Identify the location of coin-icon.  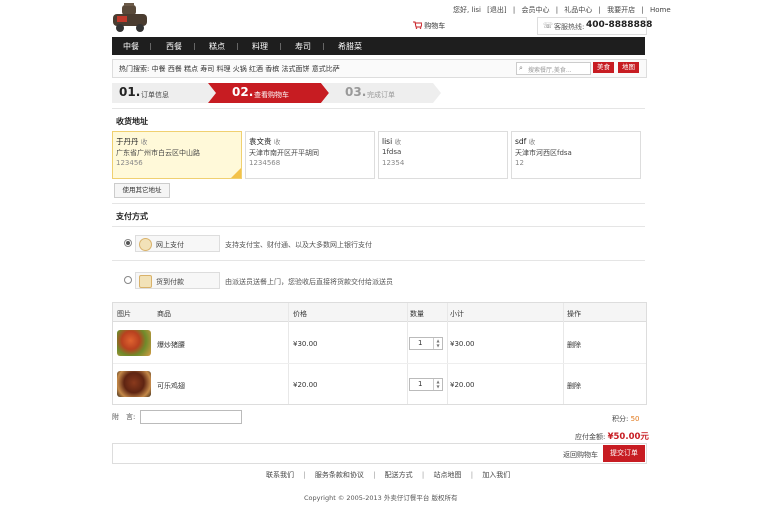
(145, 244).